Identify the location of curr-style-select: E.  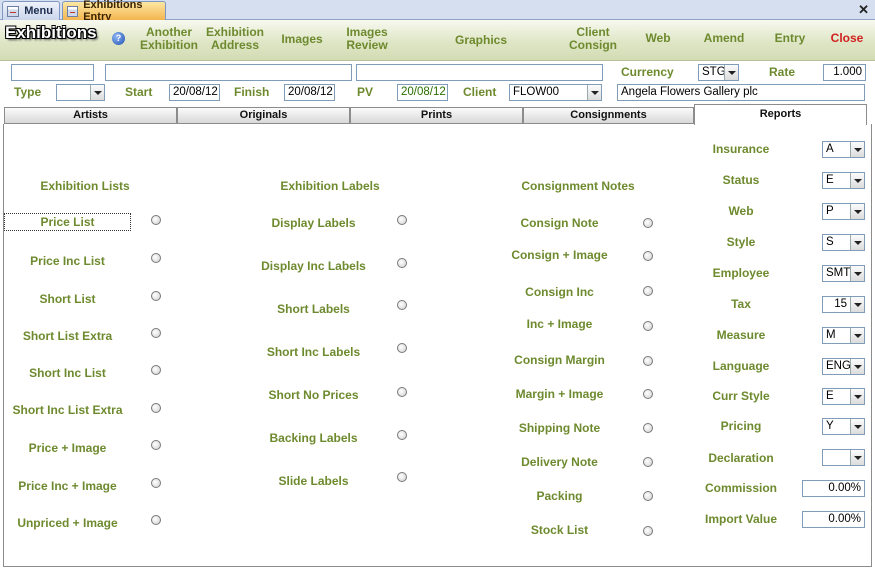
(843, 396).